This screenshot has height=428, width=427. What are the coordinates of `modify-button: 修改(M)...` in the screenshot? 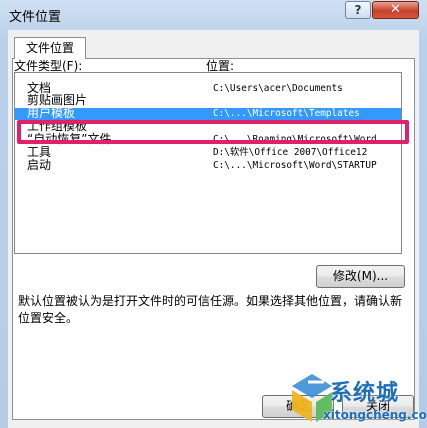 It's located at (360, 276).